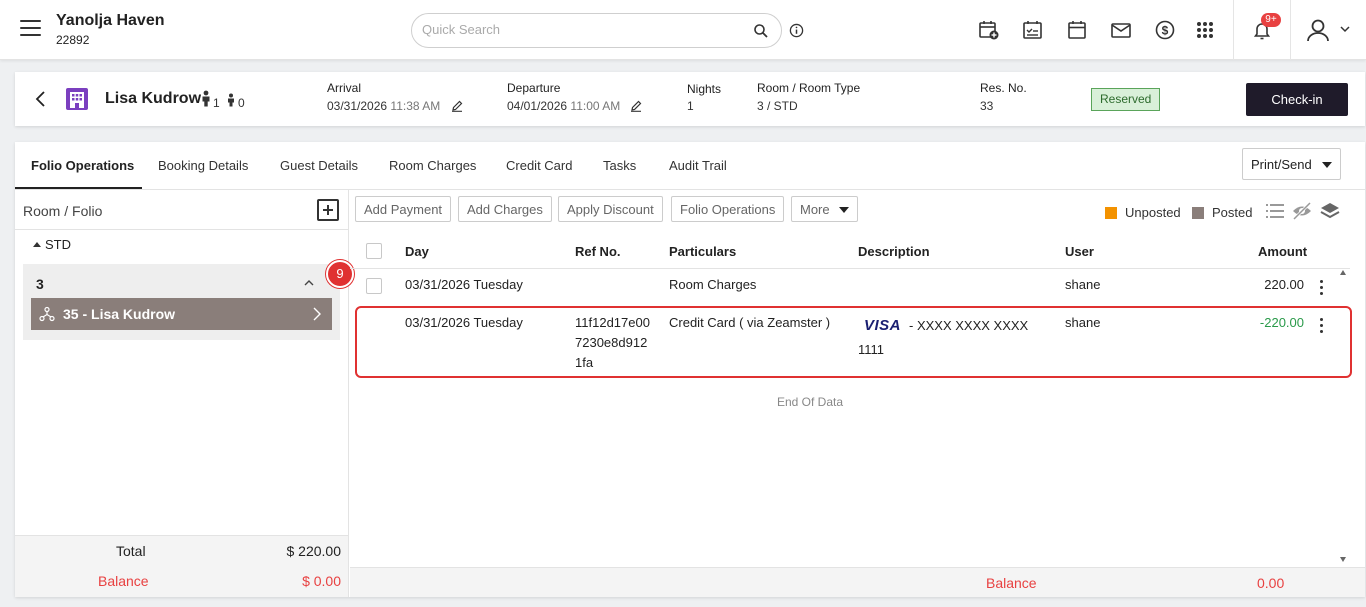  Describe the element at coordinates (987, 106) in the screenshot. I see `res-no-value: 33` at that location.